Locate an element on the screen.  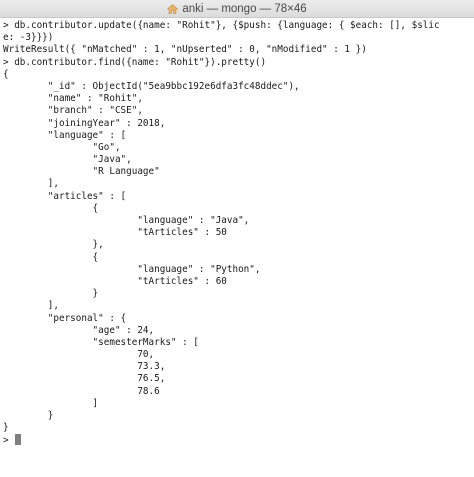
terminal-line: "joiningYear" : 2018, is located at coordinates (84, 123).